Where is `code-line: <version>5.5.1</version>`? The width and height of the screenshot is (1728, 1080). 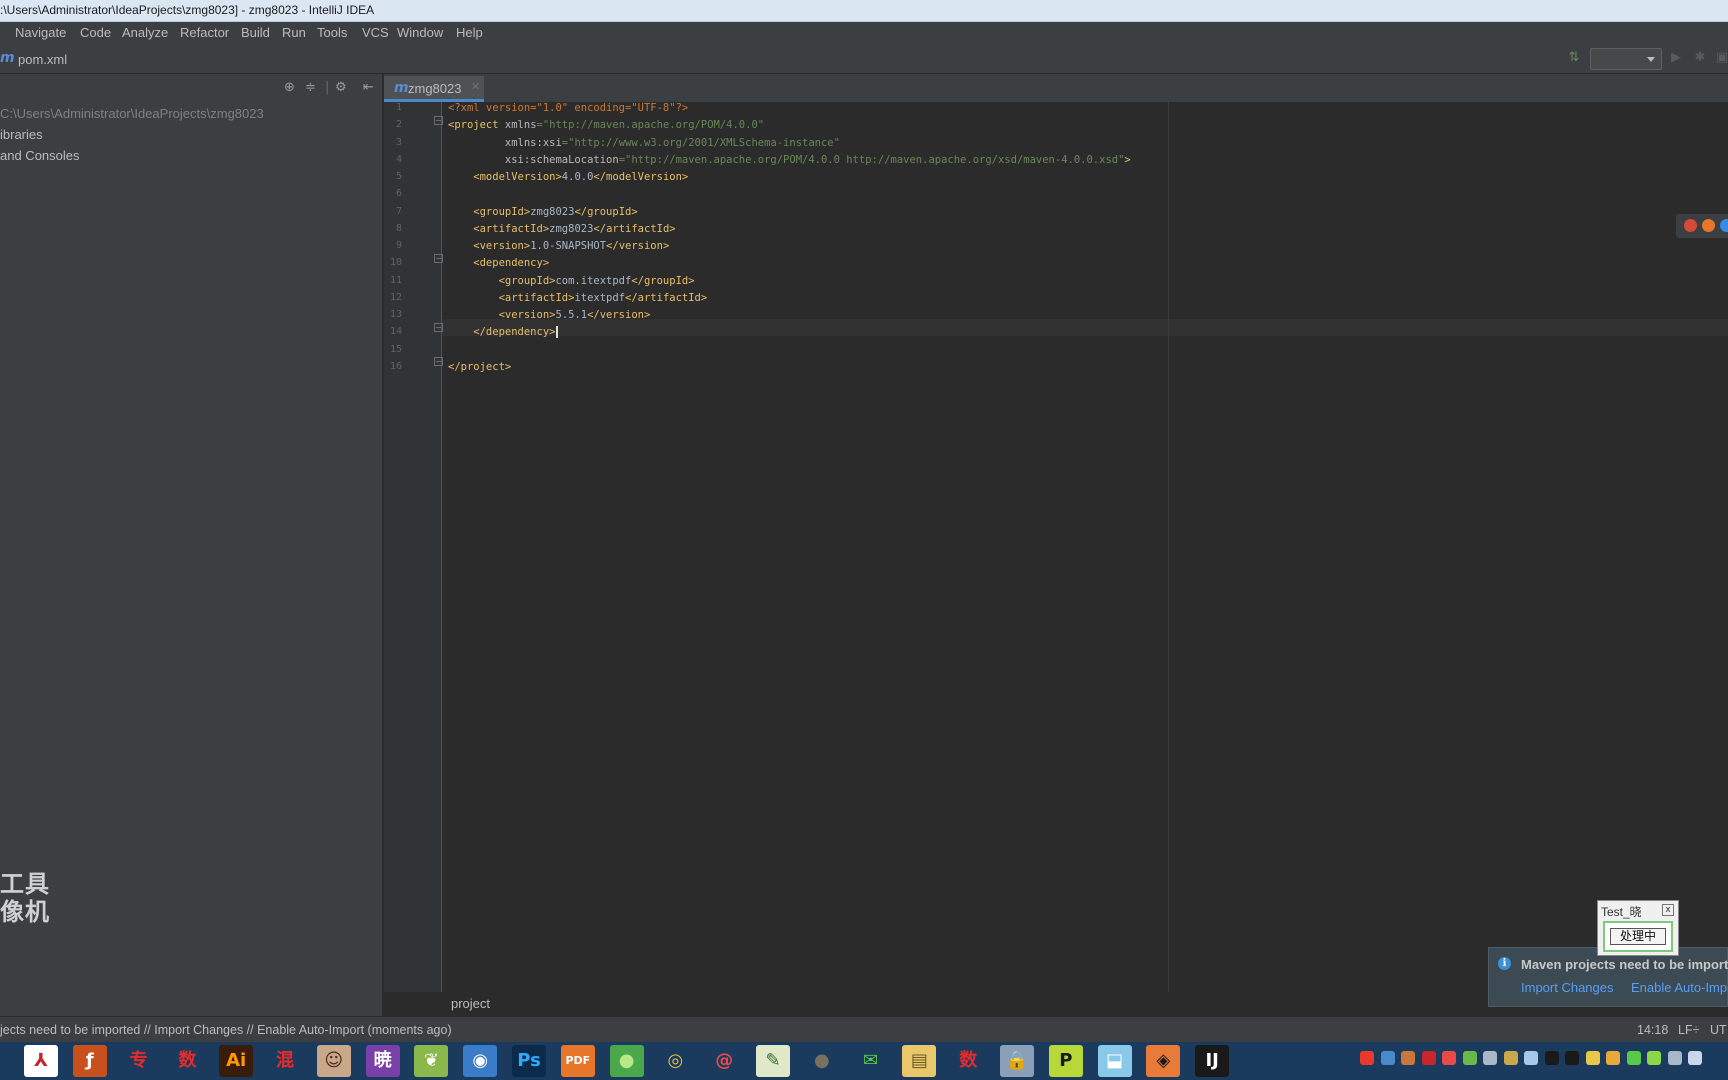
code-line: <version>5.5.1</version> is located at coordinates (549, 315).